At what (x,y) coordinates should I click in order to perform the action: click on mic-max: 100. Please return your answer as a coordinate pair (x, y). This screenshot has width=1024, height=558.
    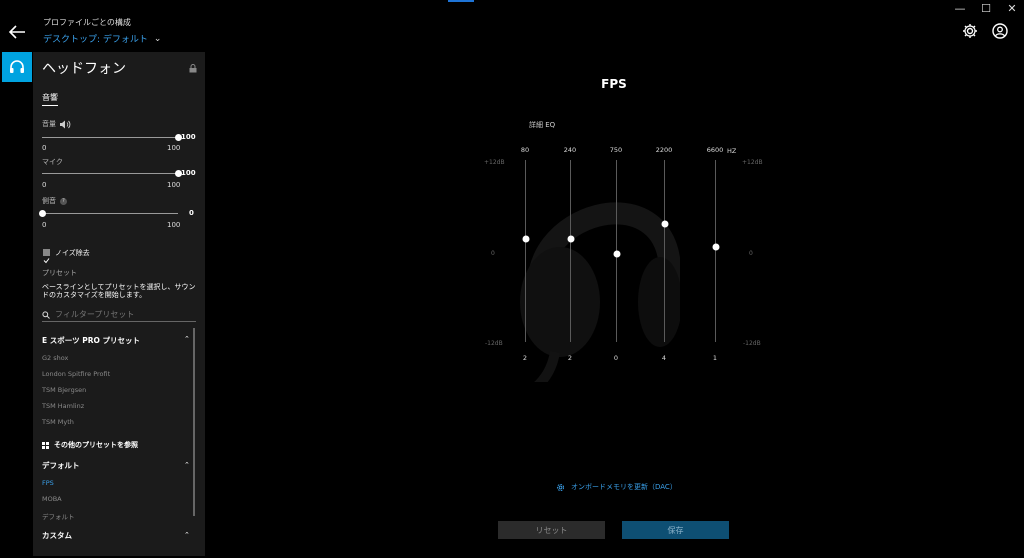
    Looking at the image, I should click on (174, 185).